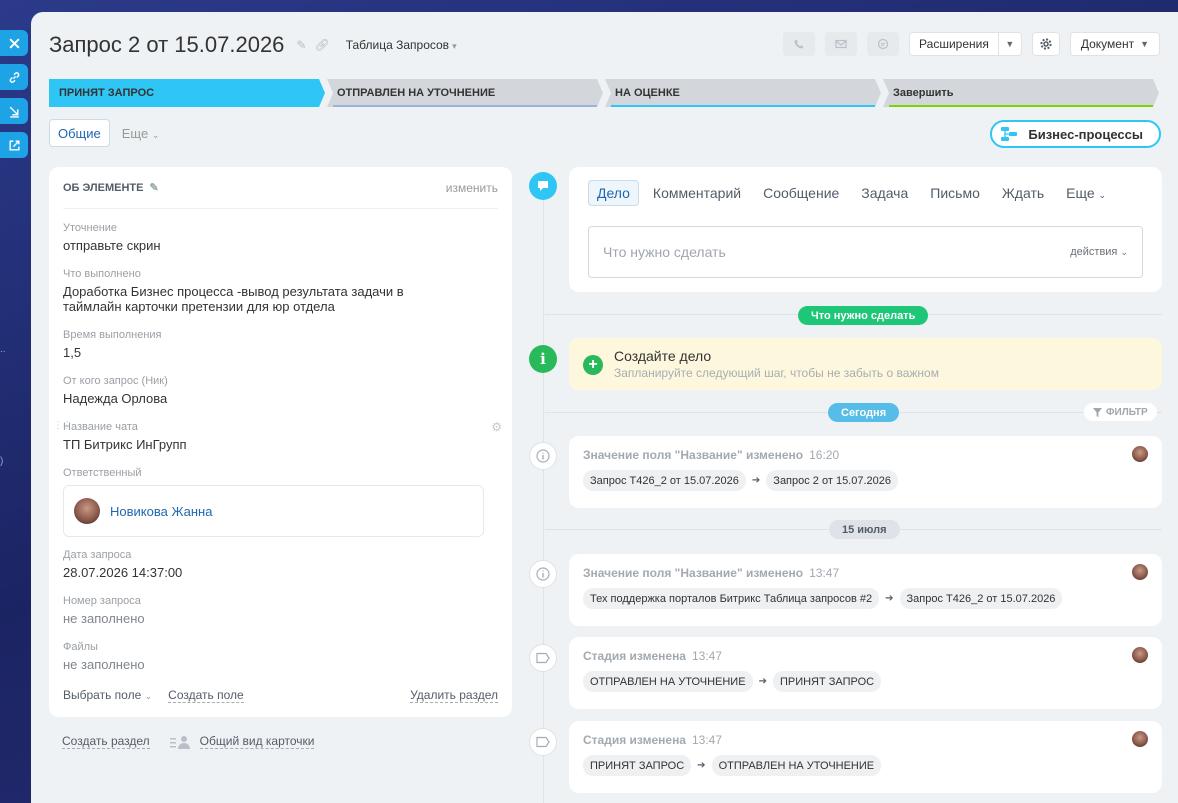 The image size is (1178, 803). What do you see at coordinates (732, 765) in the screenshot?
I see `event-change: ПРИНЯТ ЗАПРОС ➔ ОТПРАВЛЕН НА УТОЧНЕНИЕ` at bounding box center [732, 765].